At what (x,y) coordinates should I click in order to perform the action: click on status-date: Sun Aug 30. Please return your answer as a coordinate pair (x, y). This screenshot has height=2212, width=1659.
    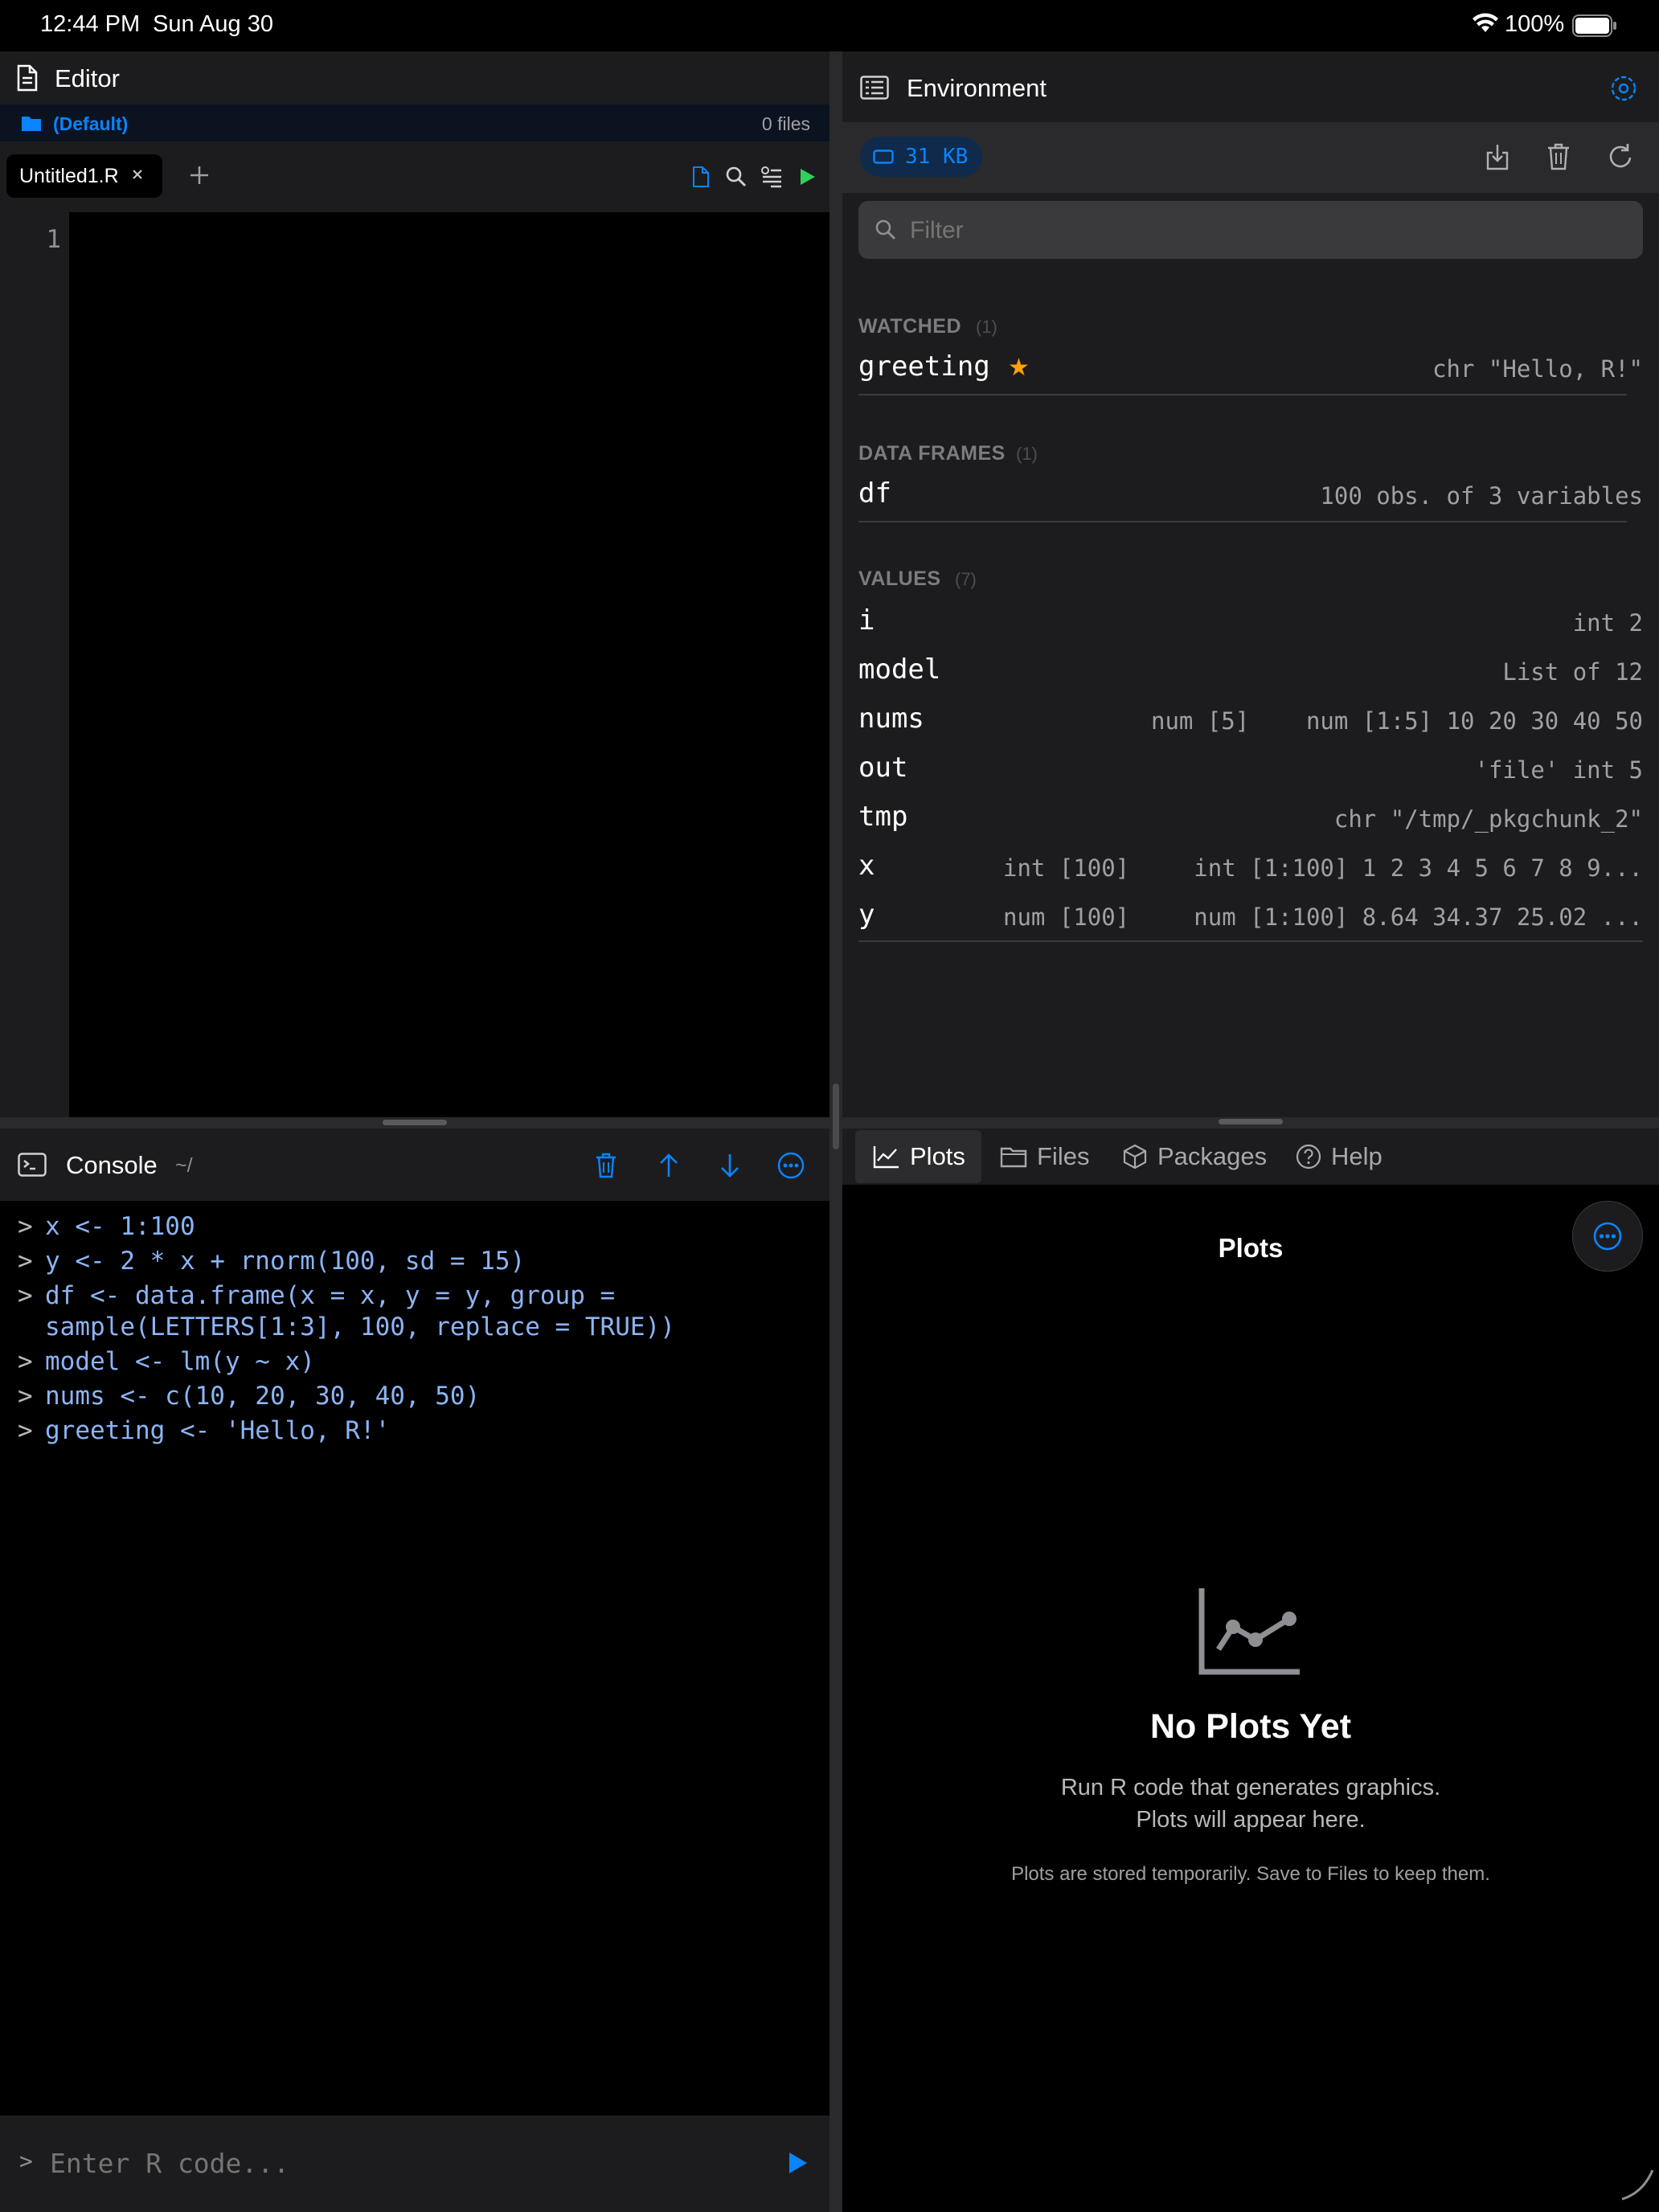
    Looking at the image, I should click on (213, 24).